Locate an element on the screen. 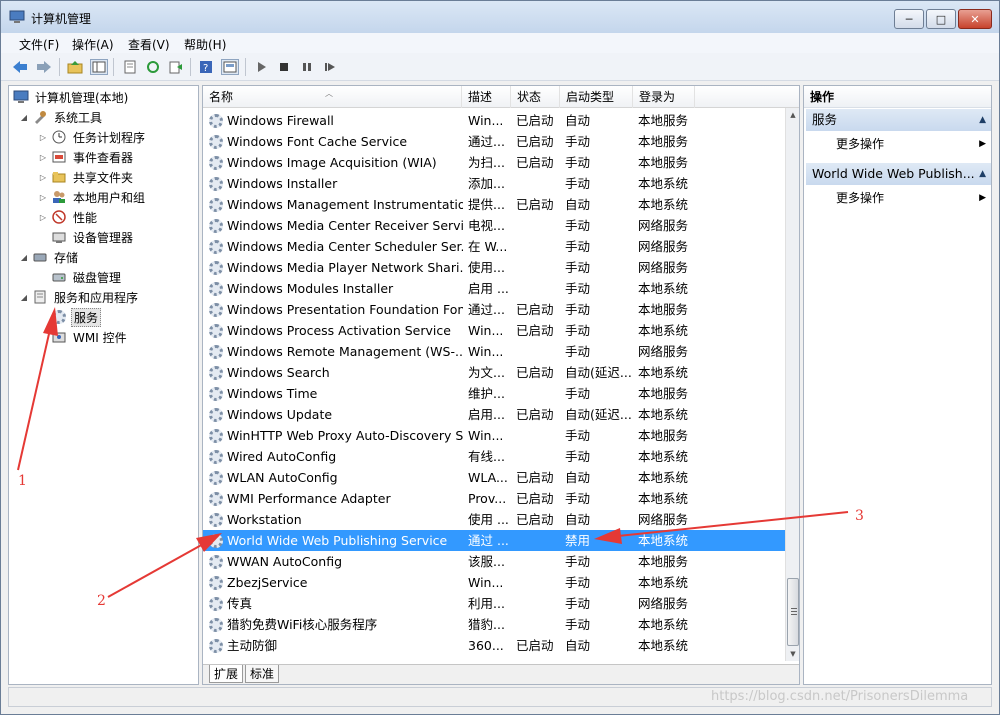 This screenshot has width=1000, height=715. pause-icon is located at coordinates (307, 67).